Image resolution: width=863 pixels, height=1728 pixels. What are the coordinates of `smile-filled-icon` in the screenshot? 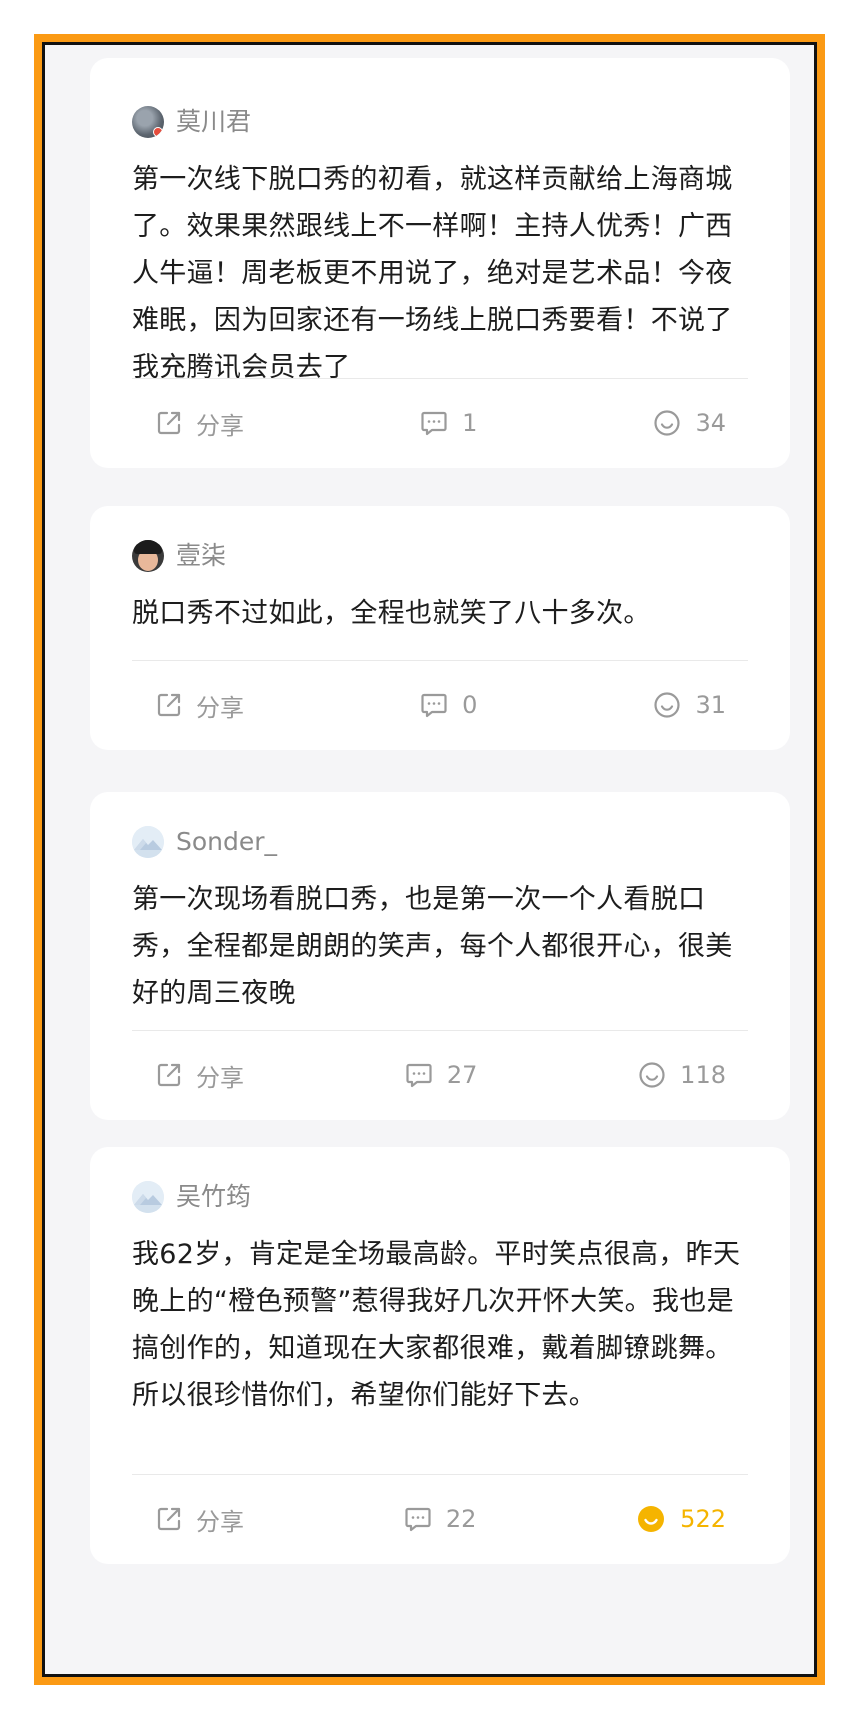 It's located at (651, 1519).